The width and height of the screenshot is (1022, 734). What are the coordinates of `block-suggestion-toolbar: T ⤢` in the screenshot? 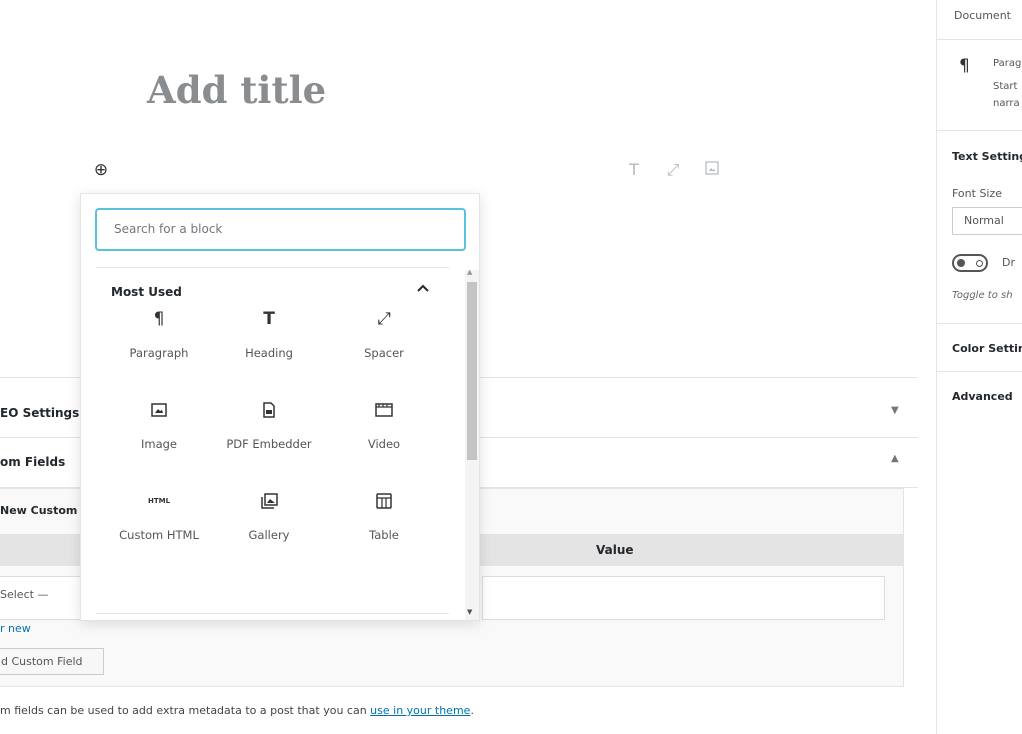 It's located at (673, 170).